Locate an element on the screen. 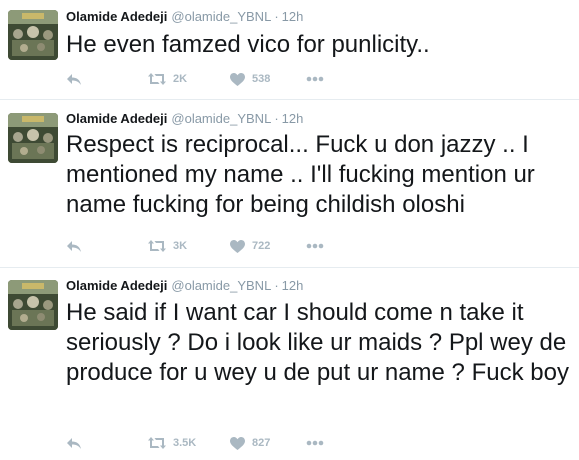 The width and height of the screenshot is (579, 460). retweet-button: 3.5K is located at coordinates (172, 443).